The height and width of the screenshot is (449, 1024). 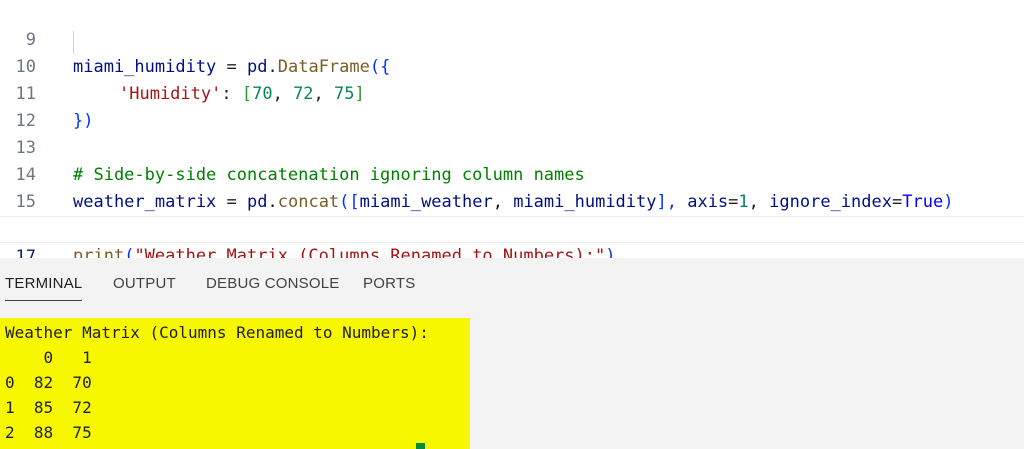 What do you see at coordinates (512, 187) in the screenshot?
I see `code-line-15: 15` at bounding box center [512, 187].